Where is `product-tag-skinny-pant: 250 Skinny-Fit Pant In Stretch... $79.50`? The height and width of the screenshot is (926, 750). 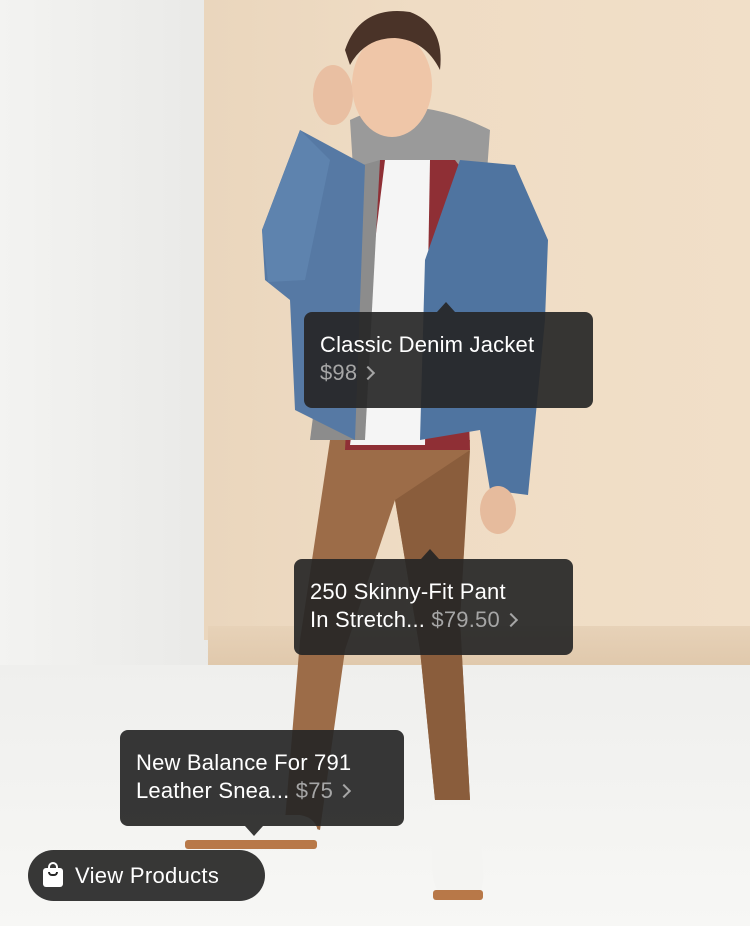 product-tag-skinny-pant: 250 Skinny-Fit Pant In Stretch... $79.50 is located at coordinates (433, 602).